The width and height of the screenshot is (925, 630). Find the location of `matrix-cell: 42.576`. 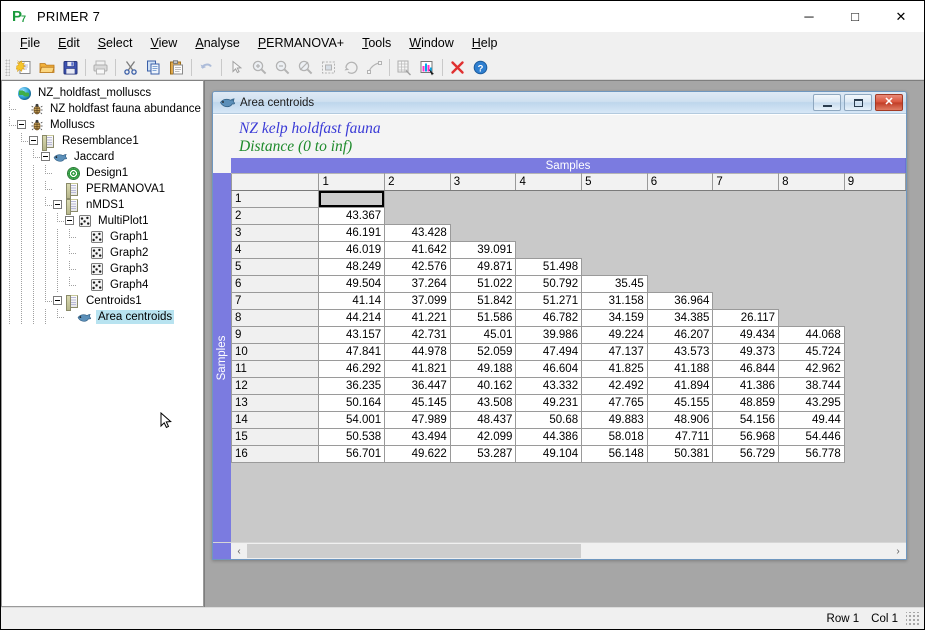

matrix-cell: 42.576 is located at coordinates (417, 267).